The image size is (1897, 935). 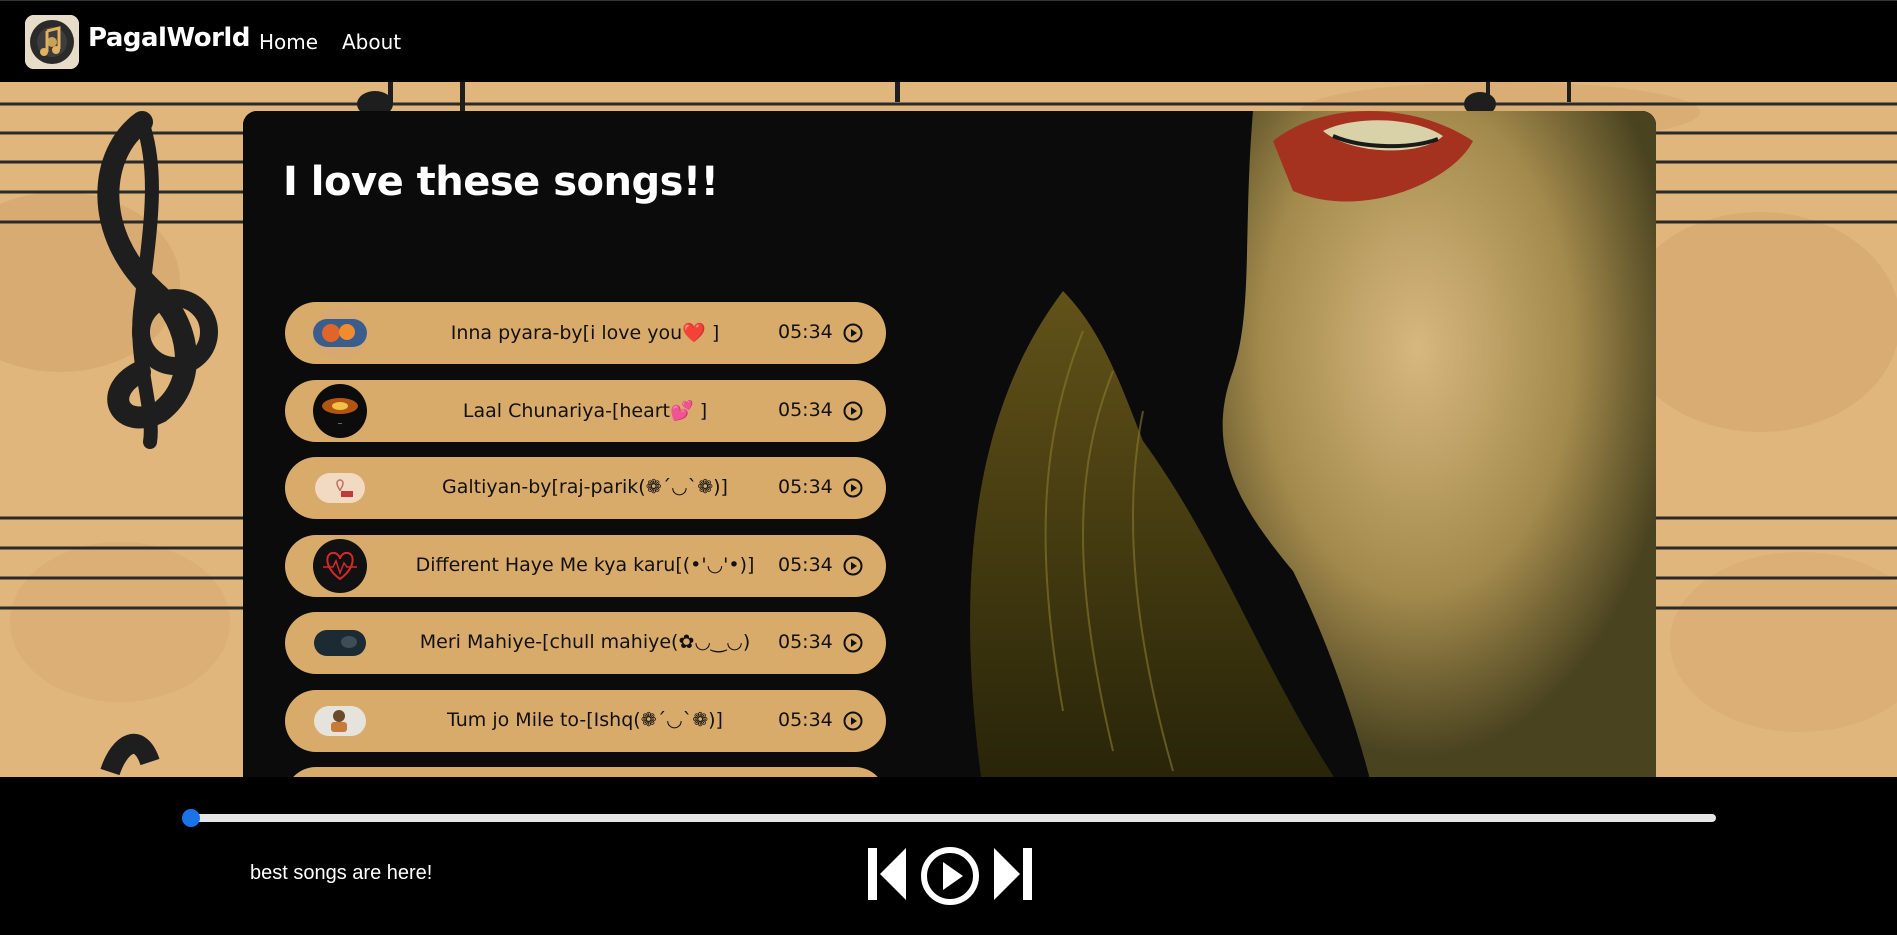 I want to click on song-item: ~ Laal Chunariya-[heart💕 ] 05:34, so click(x=585, y=410).